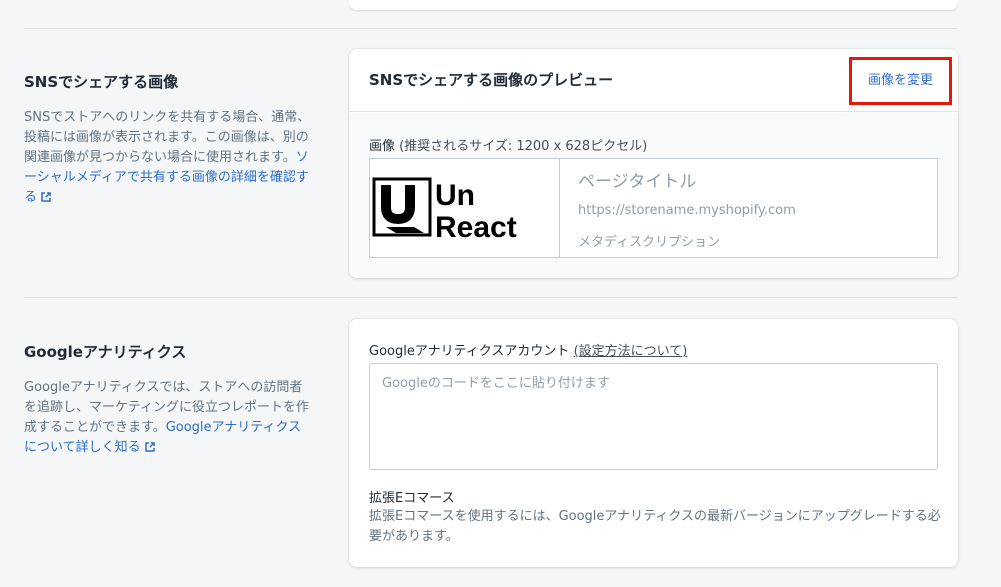 The width and height of the screenshot is (1001, 587). What do you see at coordinates (101, 82) in the screenshot?
I see `sns-section-title: SNSでシェアする画像` at bounding box center [101, 82].